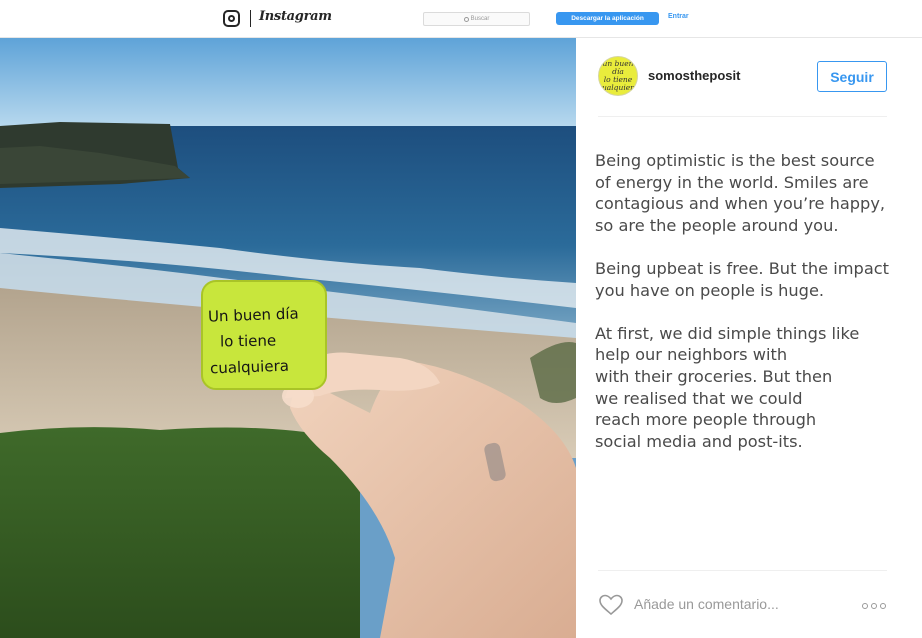 This screenshot has width=922, height=638. I want to click on sky, so click(288, 83).